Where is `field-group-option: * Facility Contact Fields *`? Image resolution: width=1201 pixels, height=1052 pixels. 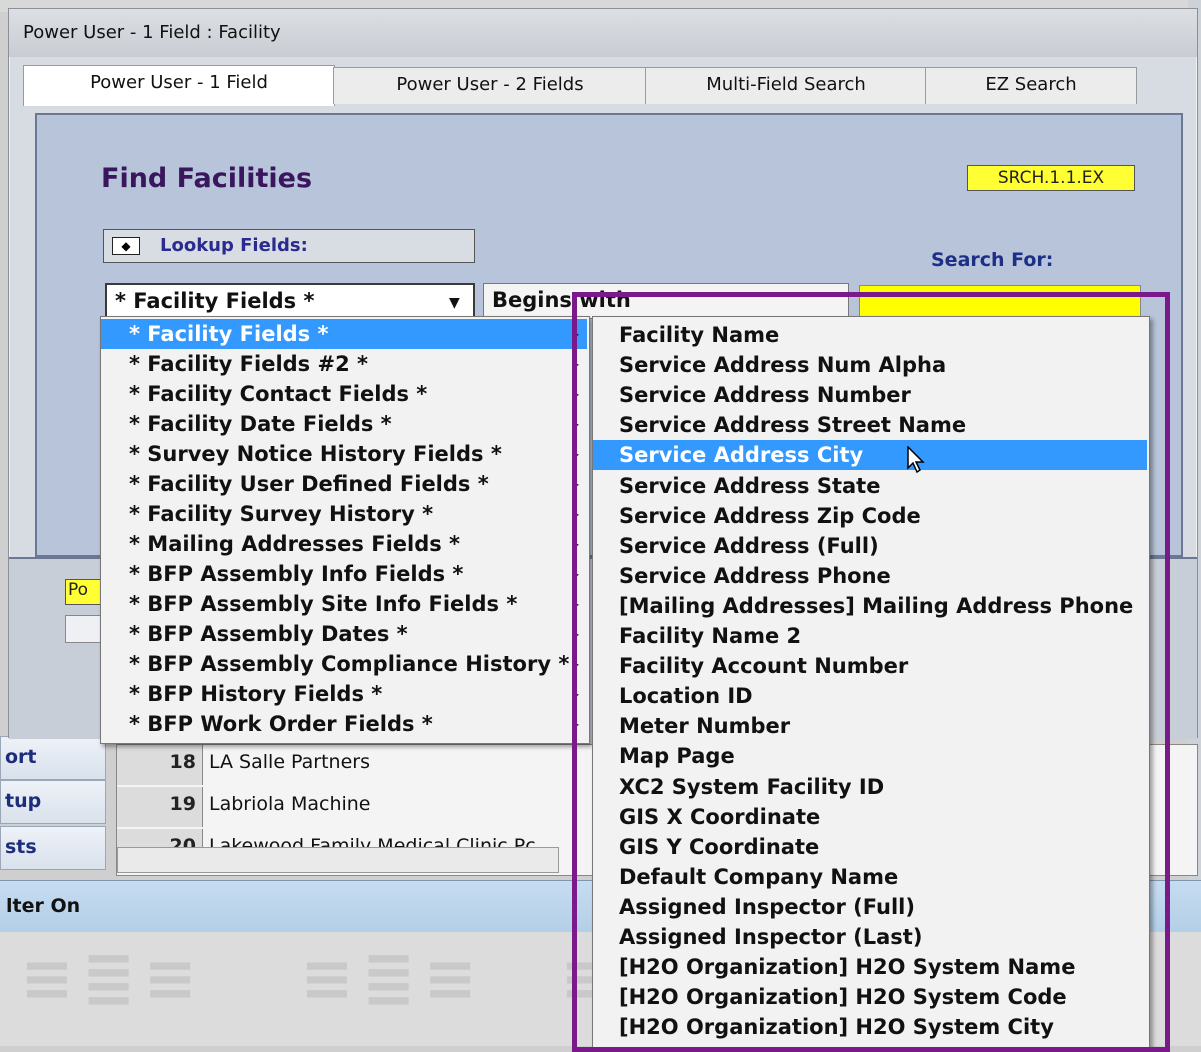
field-group-option: * Facility Contact Fields * is located at coordinates (344, 394).